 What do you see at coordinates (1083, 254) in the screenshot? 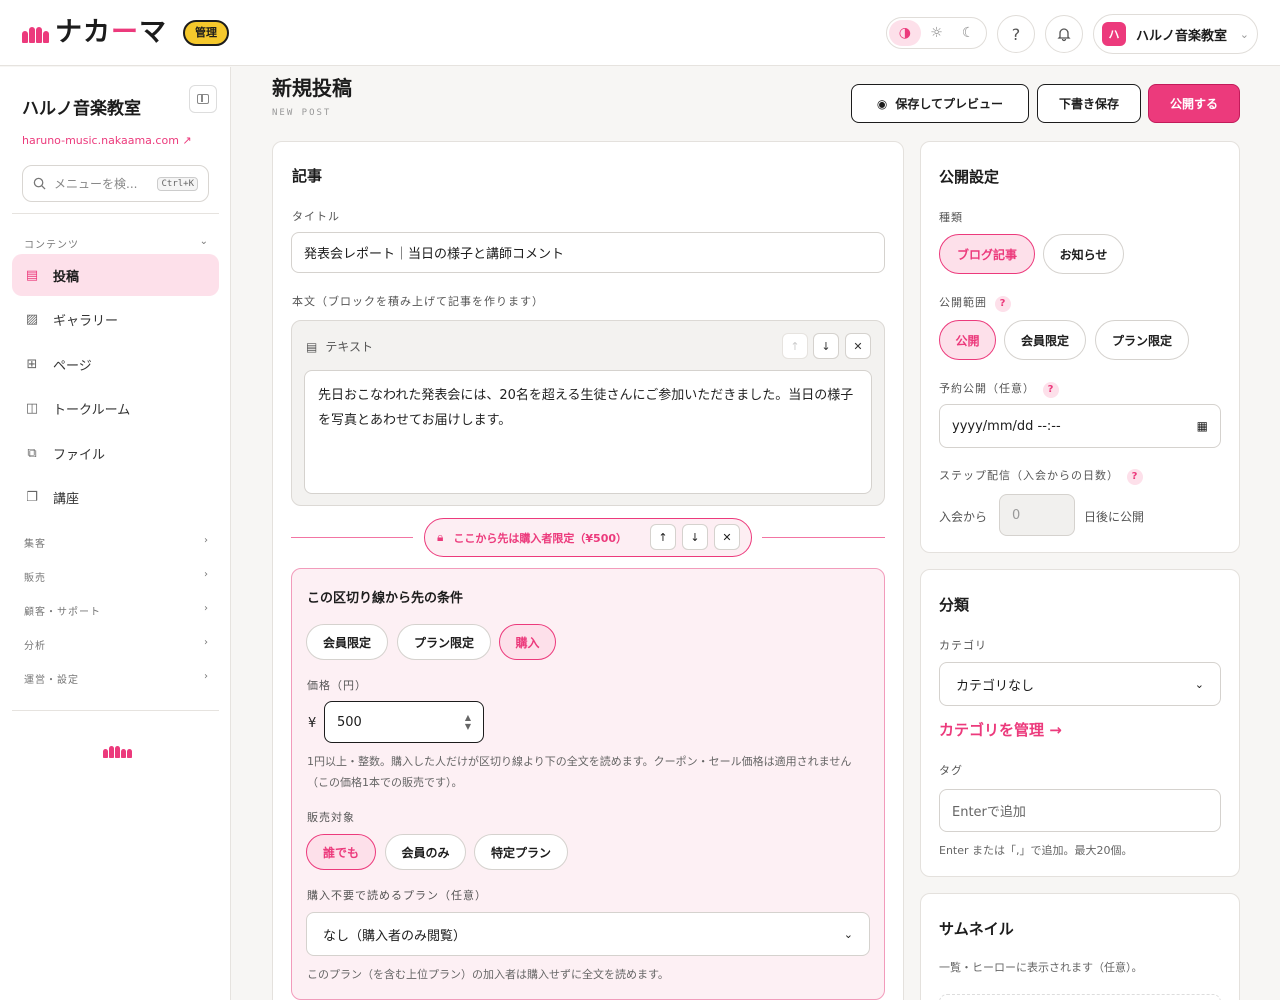
I see `type-news-chip: お知らせ` at bounding box center [1083, 254].